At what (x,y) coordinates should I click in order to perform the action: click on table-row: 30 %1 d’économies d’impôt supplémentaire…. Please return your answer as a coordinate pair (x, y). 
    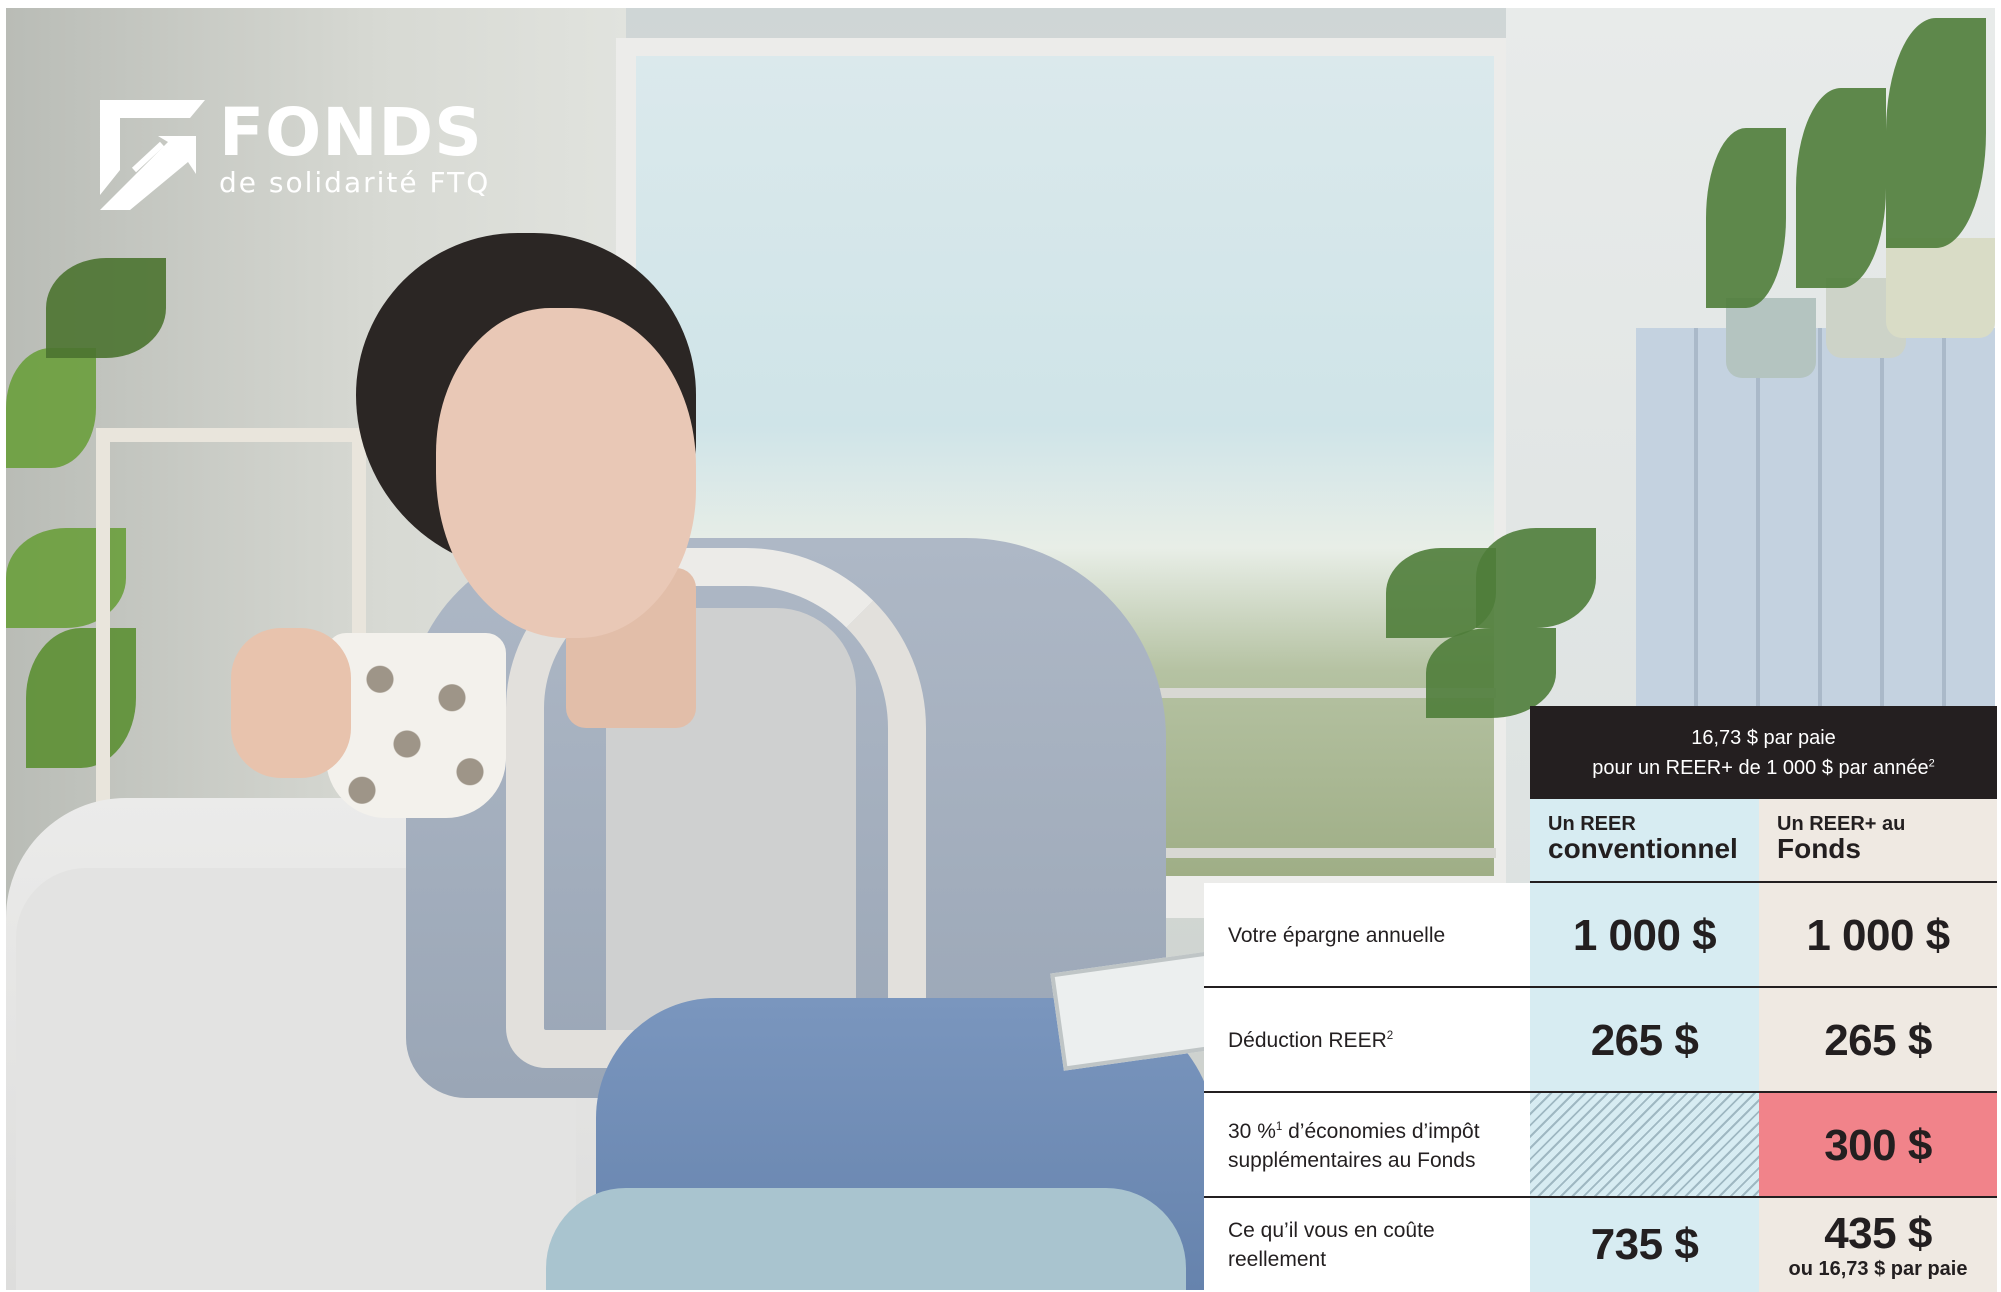
    Looking at the image, I should click on (1600, 1145).